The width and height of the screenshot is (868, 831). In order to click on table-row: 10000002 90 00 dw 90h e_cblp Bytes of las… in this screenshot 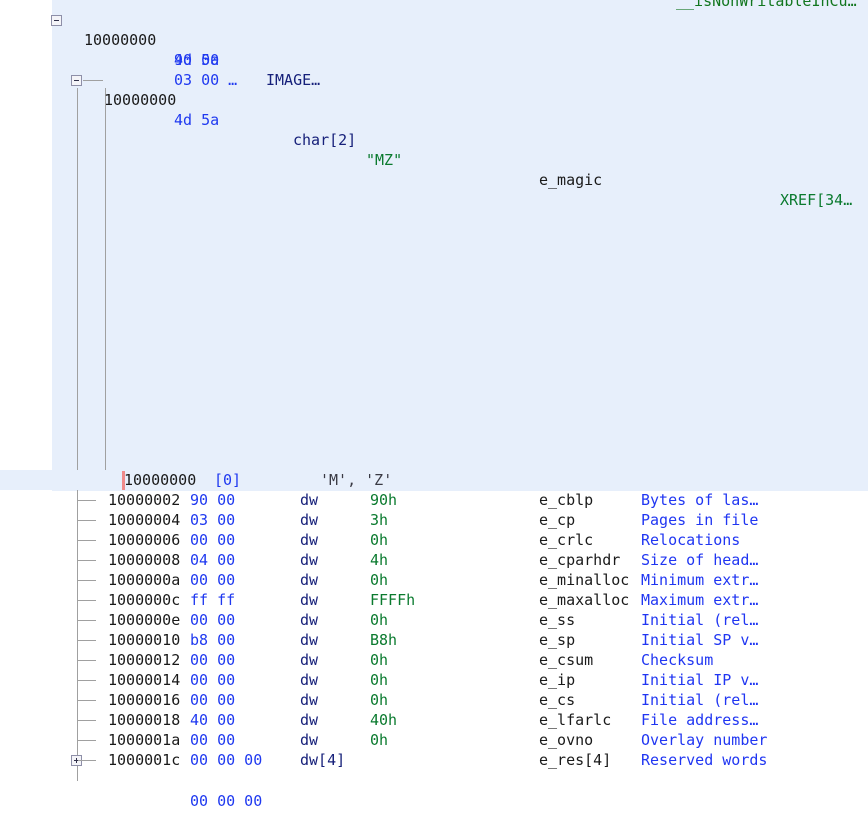, I will do `click(434, 500)`.